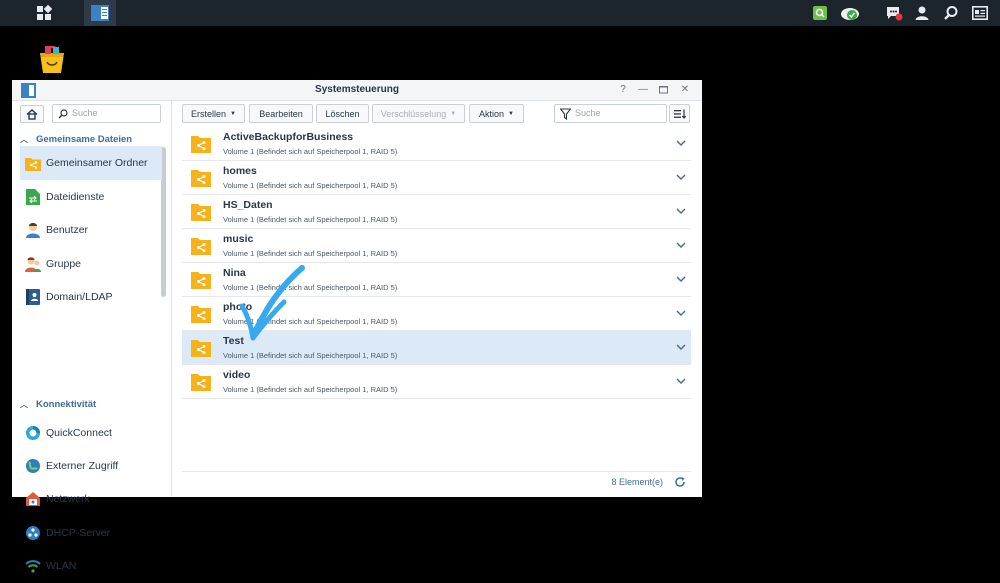 This screenshot has width=1000, height=583. I want to click on external-access-icon, so click(33, 466).